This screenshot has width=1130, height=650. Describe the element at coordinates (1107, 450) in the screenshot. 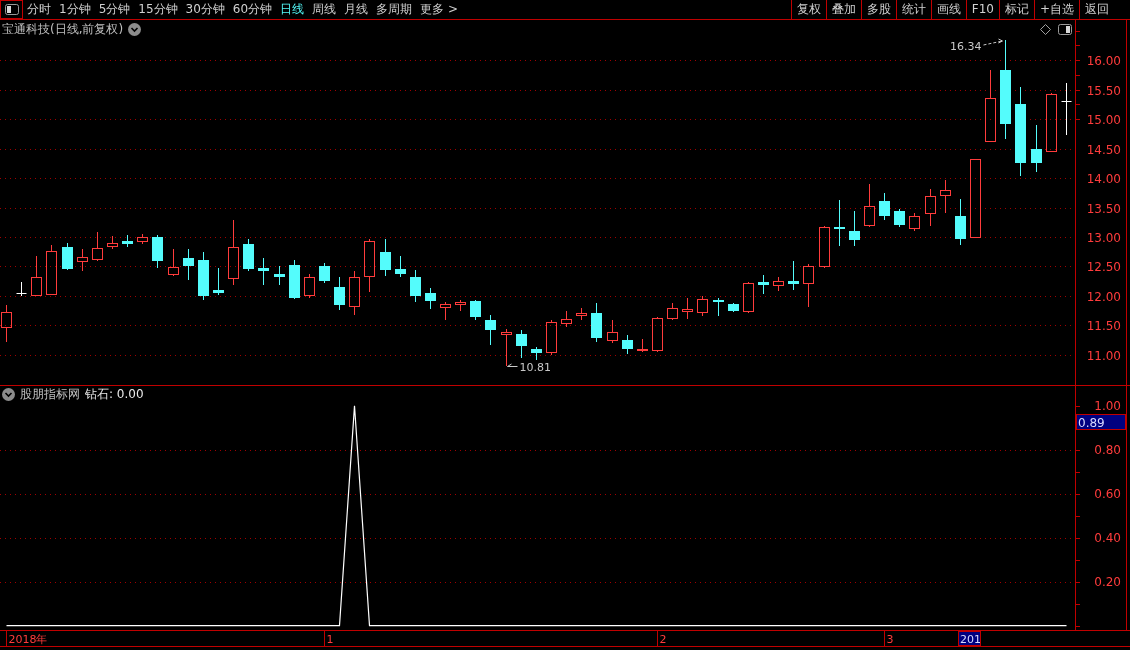

I see `indicator-axis-label: 0.80` at that location.